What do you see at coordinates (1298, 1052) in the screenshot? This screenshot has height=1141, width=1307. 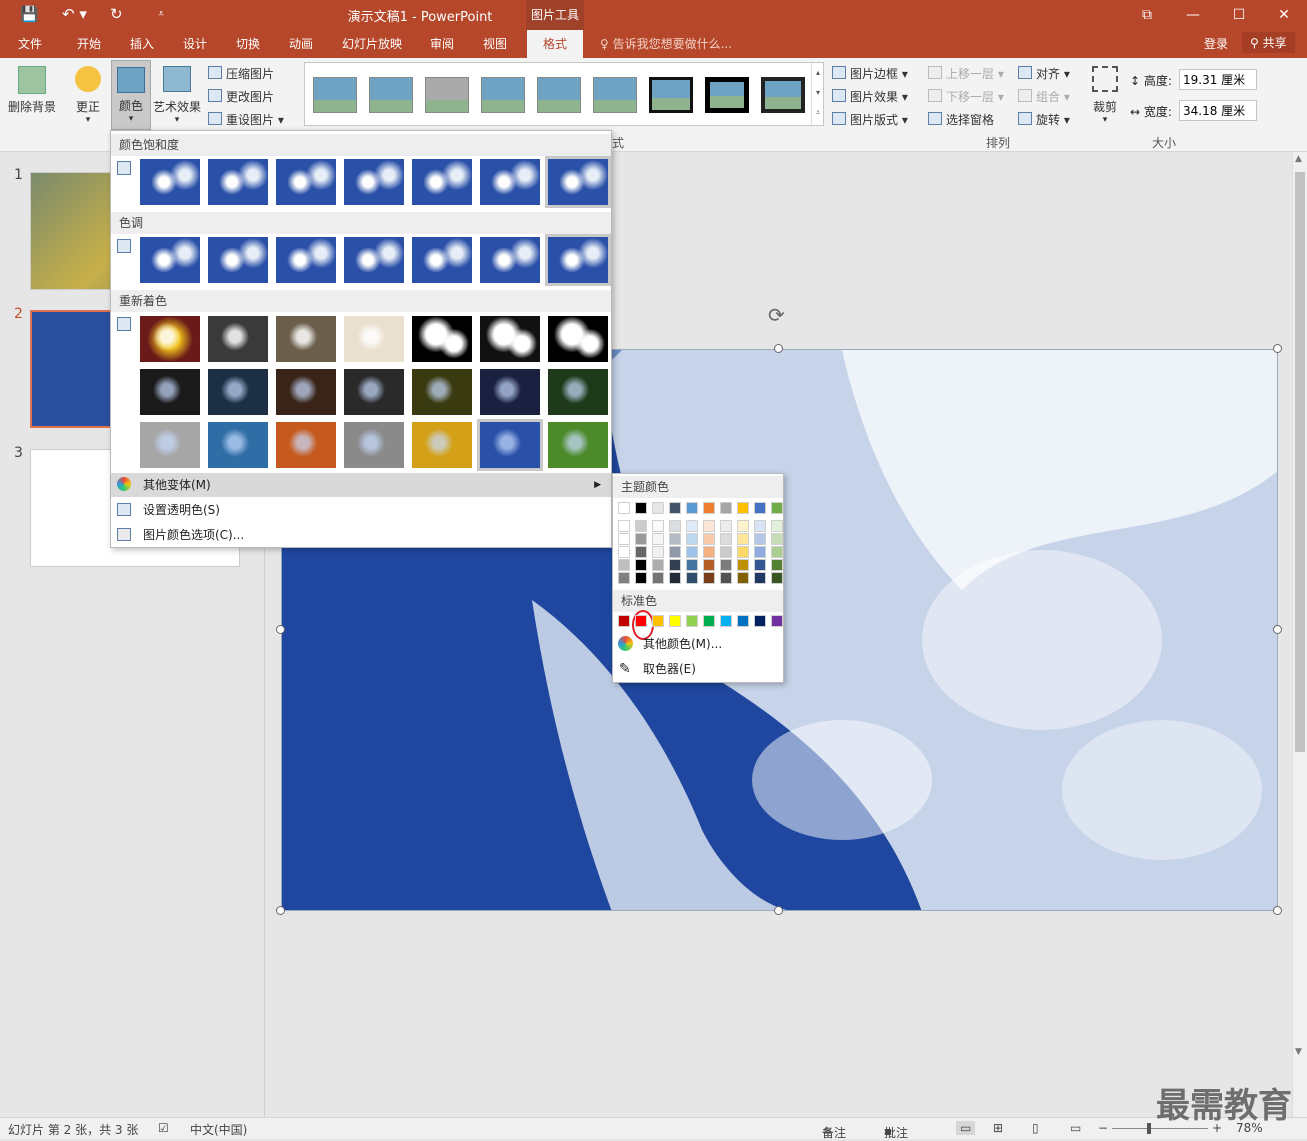 I see `scroll-down-icon: ▼` at bounding box center [1298, 1052].